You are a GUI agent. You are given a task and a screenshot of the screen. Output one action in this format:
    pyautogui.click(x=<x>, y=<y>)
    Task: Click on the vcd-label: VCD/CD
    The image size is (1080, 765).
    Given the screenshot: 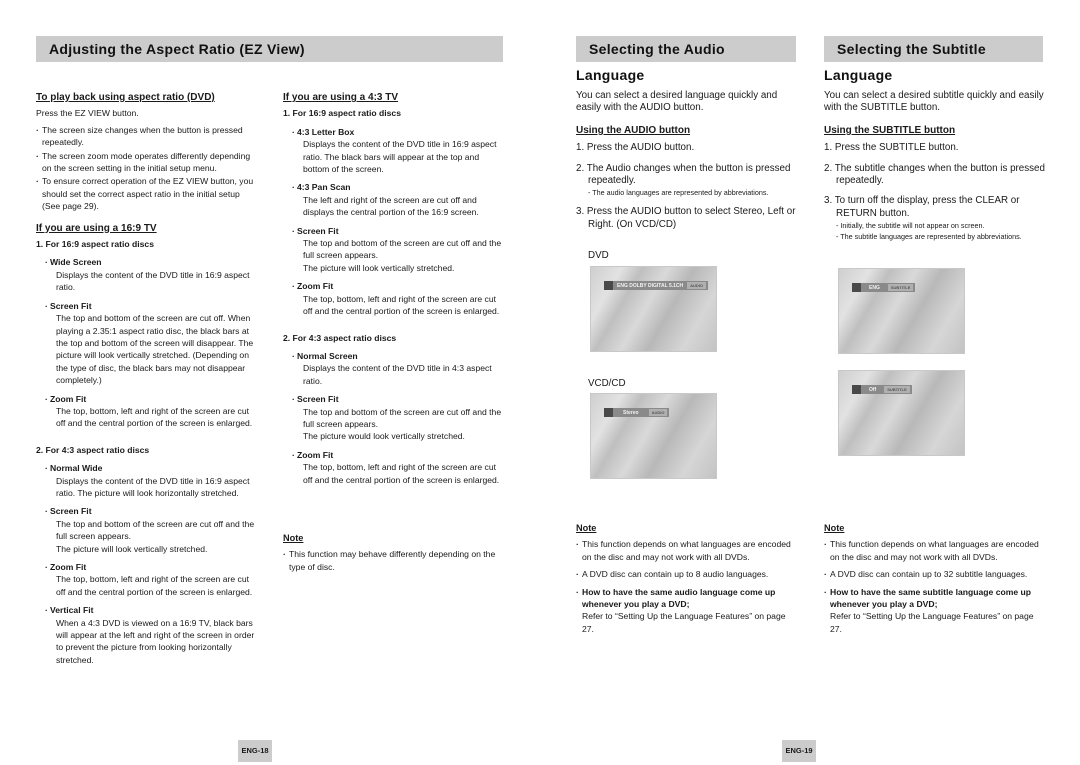 What is the action you would take?
    pyautogui.click(x=607, y=383)
    